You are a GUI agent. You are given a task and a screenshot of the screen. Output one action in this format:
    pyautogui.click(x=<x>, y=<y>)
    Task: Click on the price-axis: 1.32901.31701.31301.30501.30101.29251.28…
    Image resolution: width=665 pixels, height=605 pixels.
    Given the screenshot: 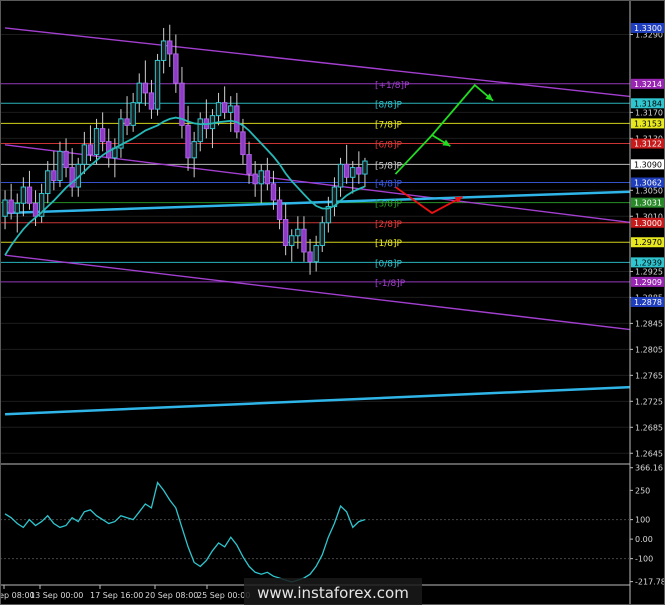 What is the action you would take?
    pyautogui.click(x=647, y=302)
    